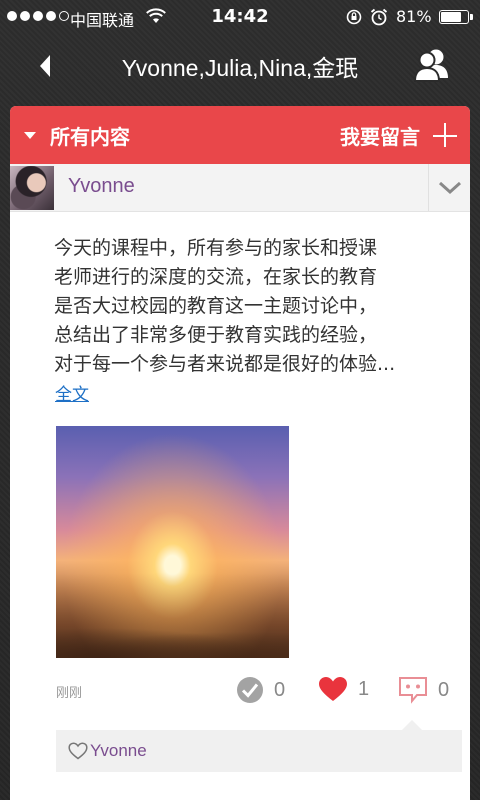  I want to click on nav-bar: Yvonne,Julia,Nina,金珉, so click(240, 66).